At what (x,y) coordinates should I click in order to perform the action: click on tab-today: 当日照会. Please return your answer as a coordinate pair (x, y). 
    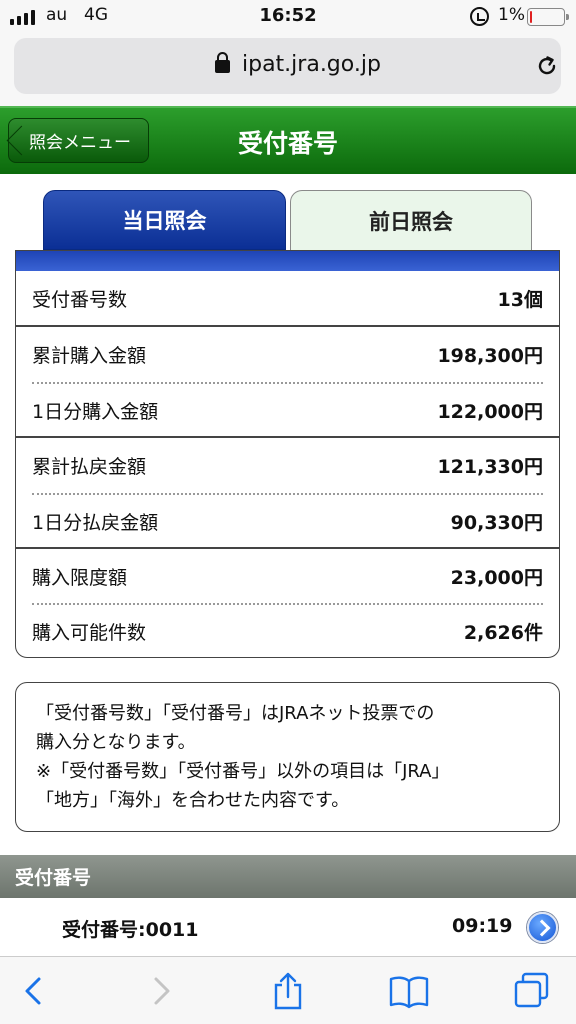
    Looking at the image, I should click on (164, 220).